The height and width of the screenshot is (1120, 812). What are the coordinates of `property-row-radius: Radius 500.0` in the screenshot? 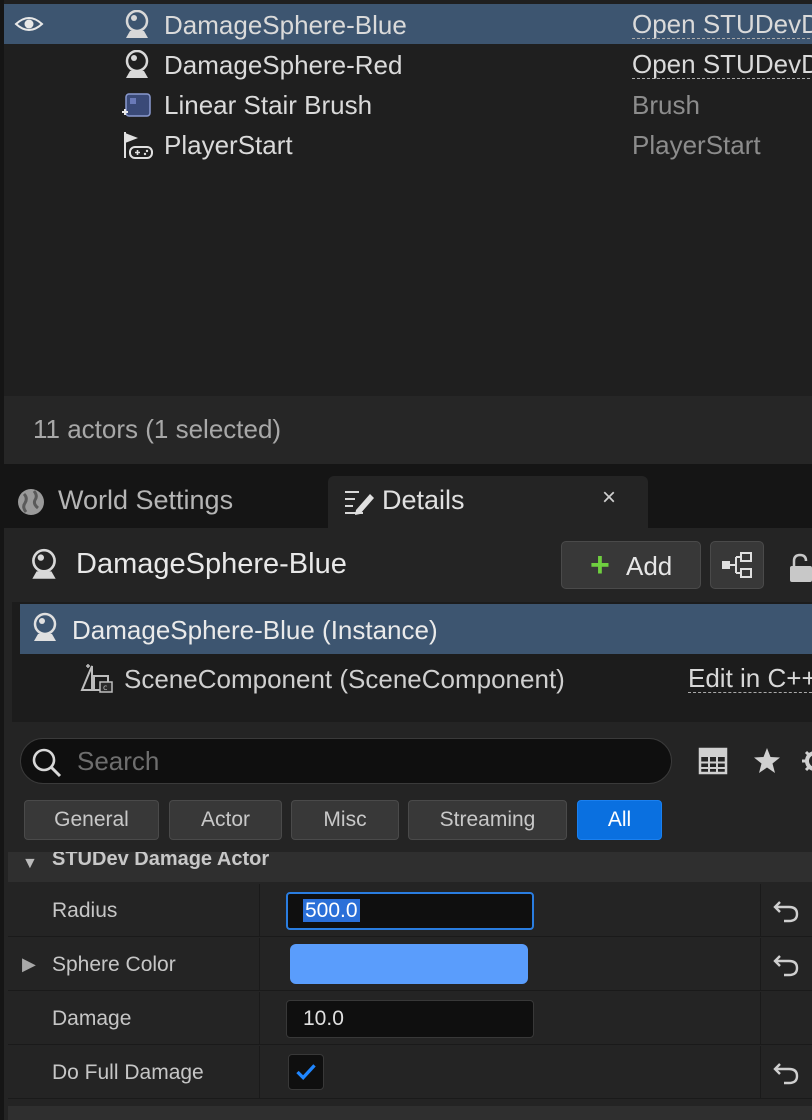 It's located at (410, 910).